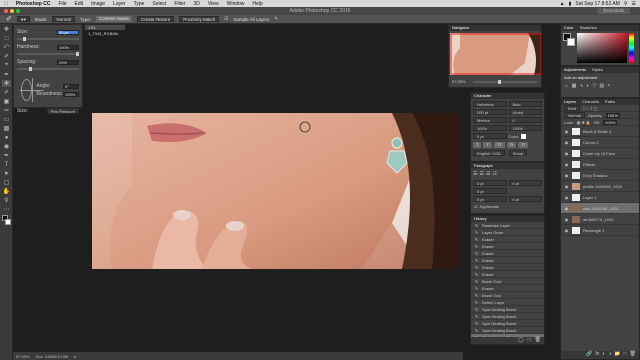  Describe the element at coordinates (617, 355) in the screenshot. I see `folder-icon: 📁` at that location.